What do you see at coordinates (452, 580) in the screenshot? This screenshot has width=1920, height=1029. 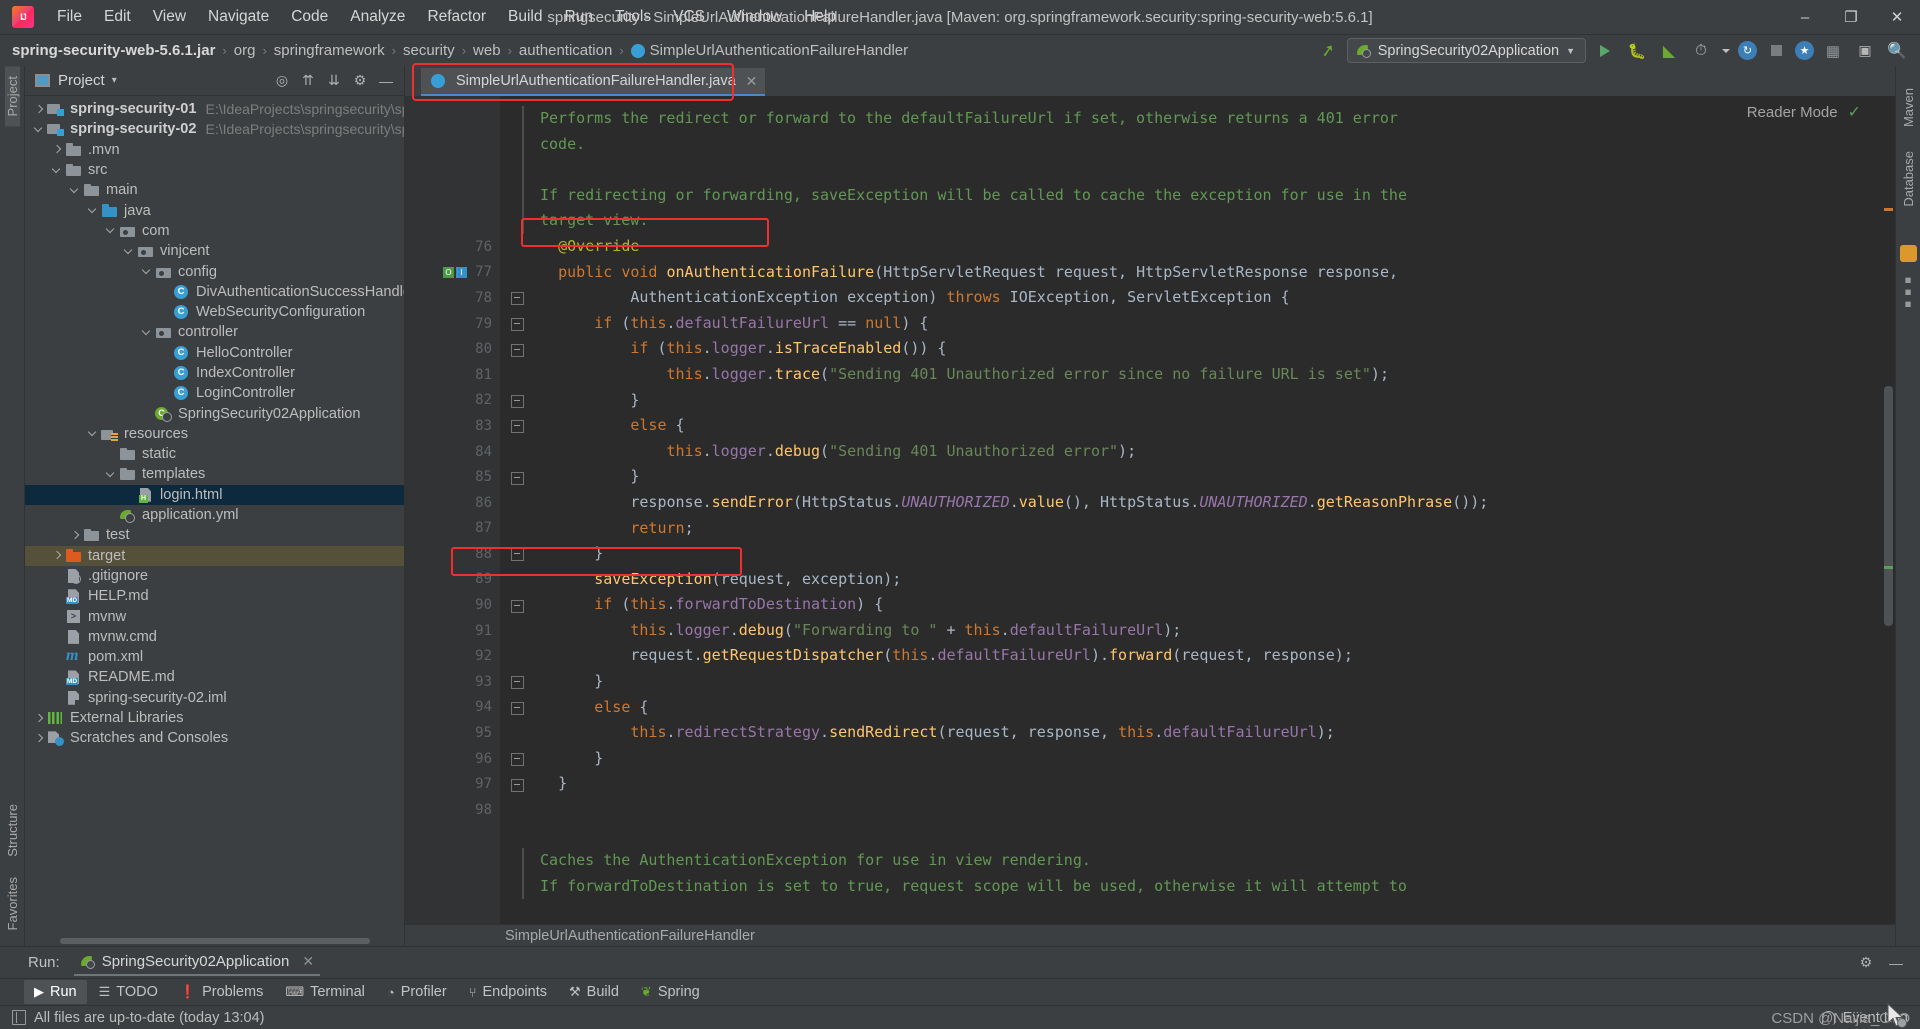 I see `gutter-line-89: 89` at bounding box center [452, 580].